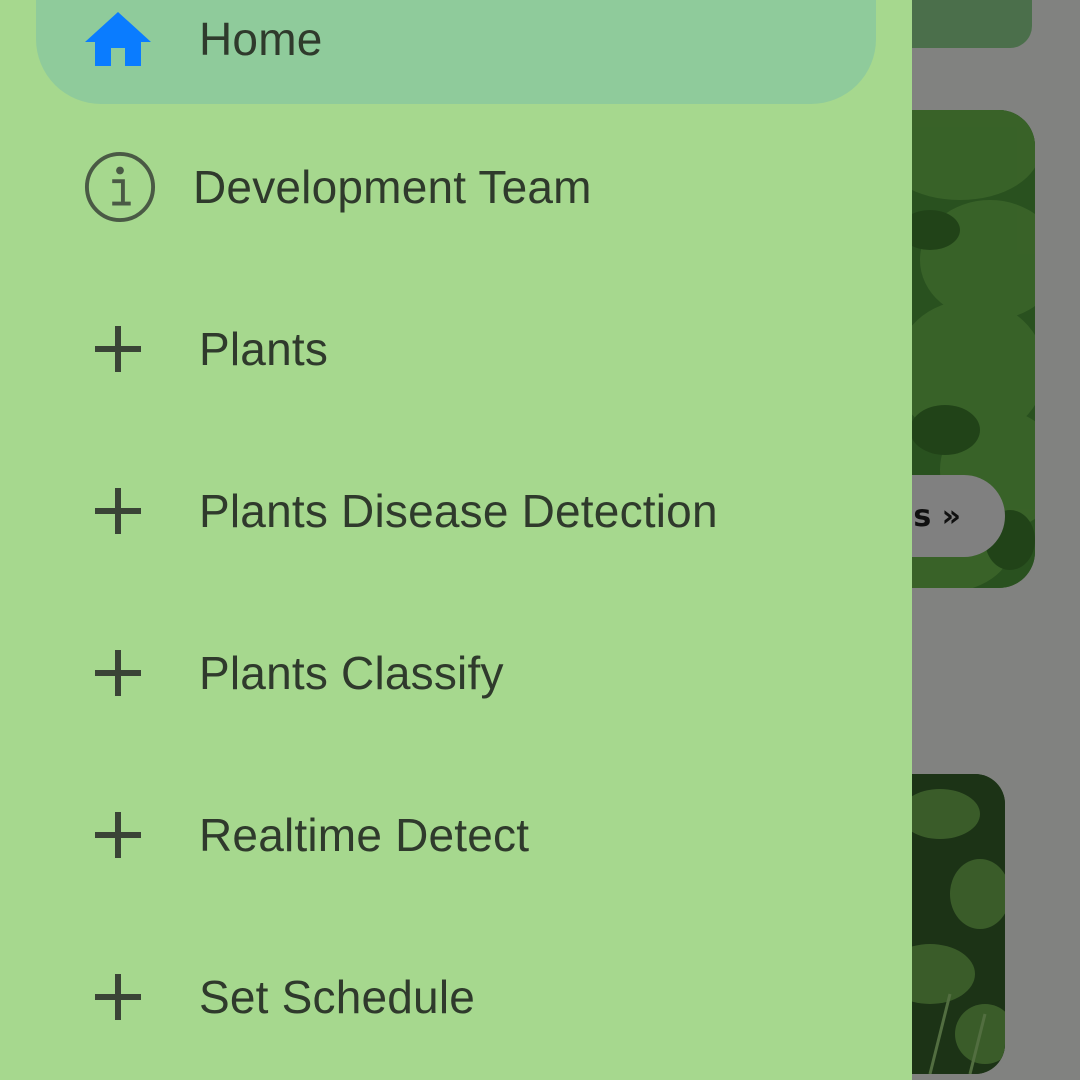  I want to click on nav-item-development-team: Development Team, so click(456, 187).